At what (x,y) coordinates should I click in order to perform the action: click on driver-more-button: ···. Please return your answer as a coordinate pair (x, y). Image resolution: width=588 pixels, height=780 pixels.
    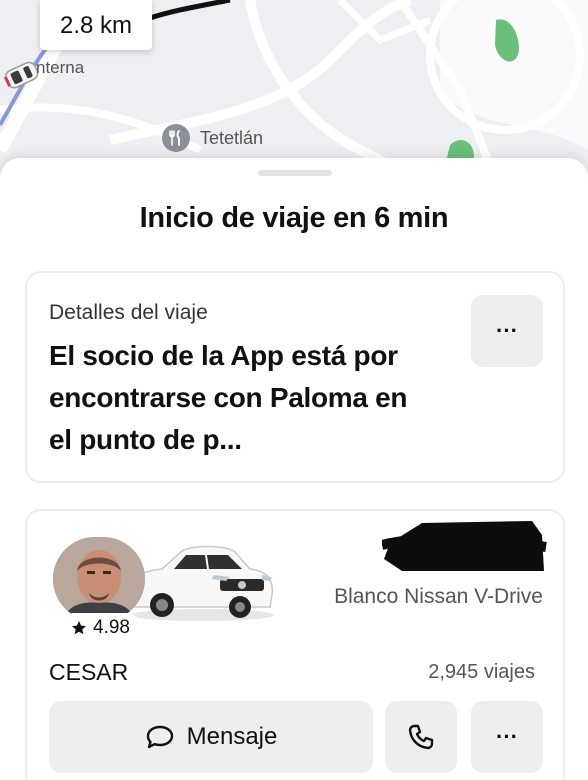
    Looking at the image, I should click on (507, 737).